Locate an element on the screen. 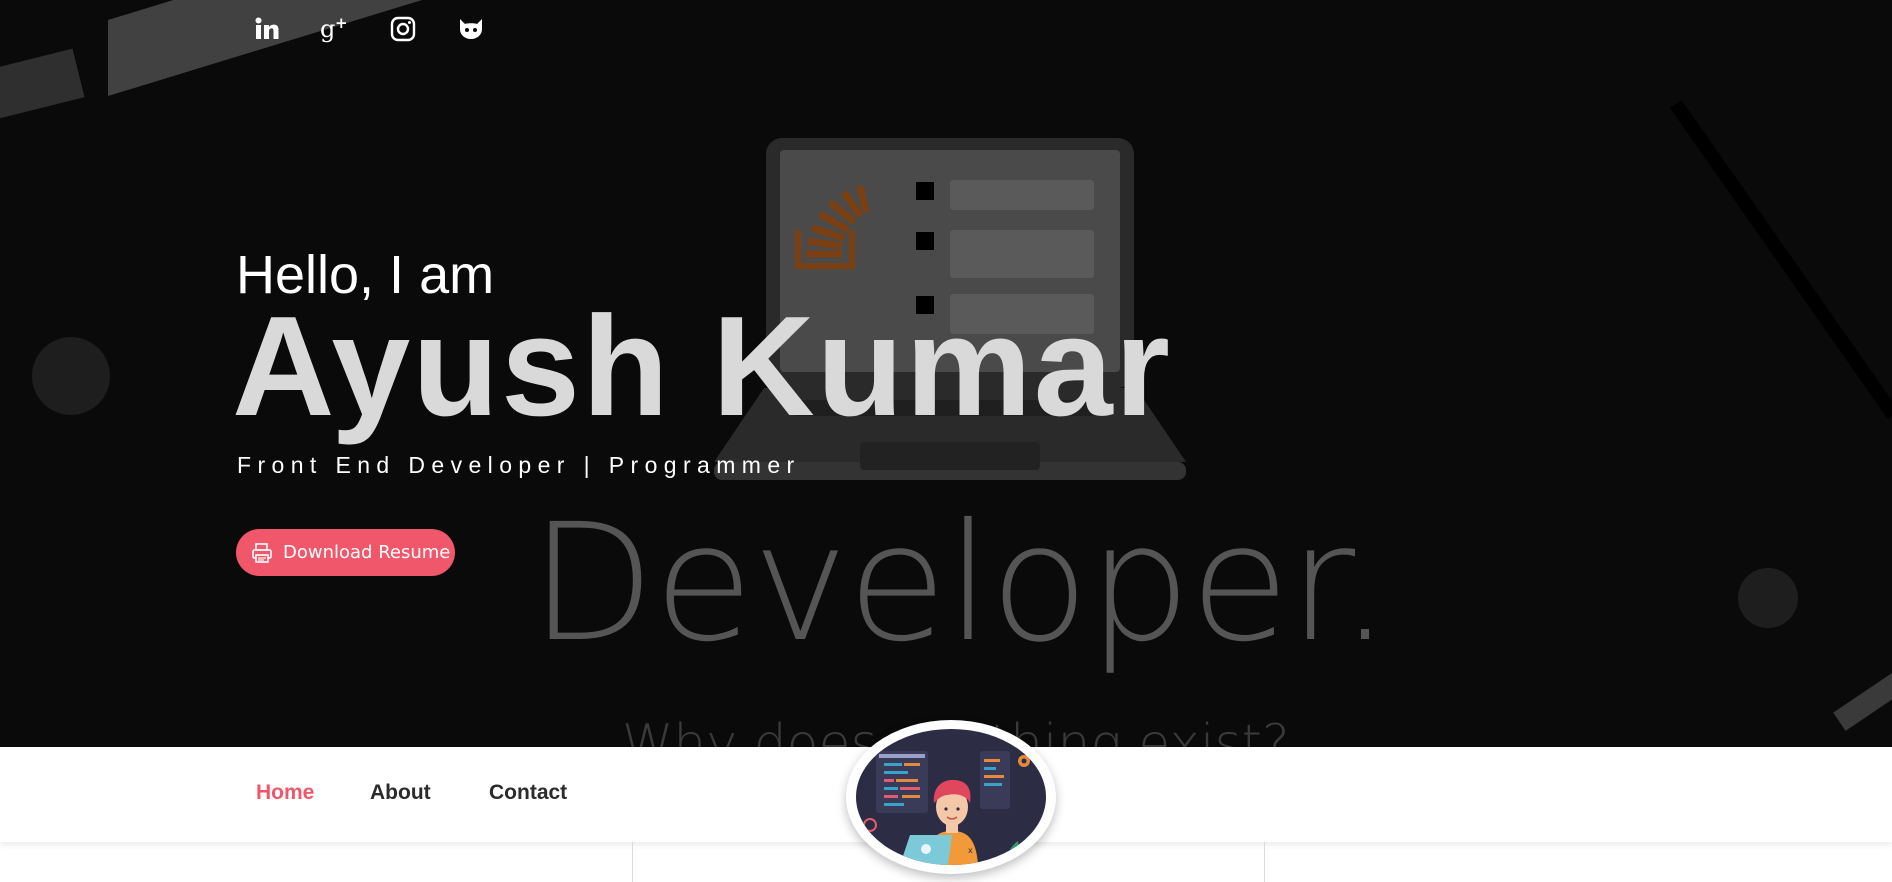 The height and width of the screenshot is (882, 1892). svg-text: g is located at coordinates (327, 29).